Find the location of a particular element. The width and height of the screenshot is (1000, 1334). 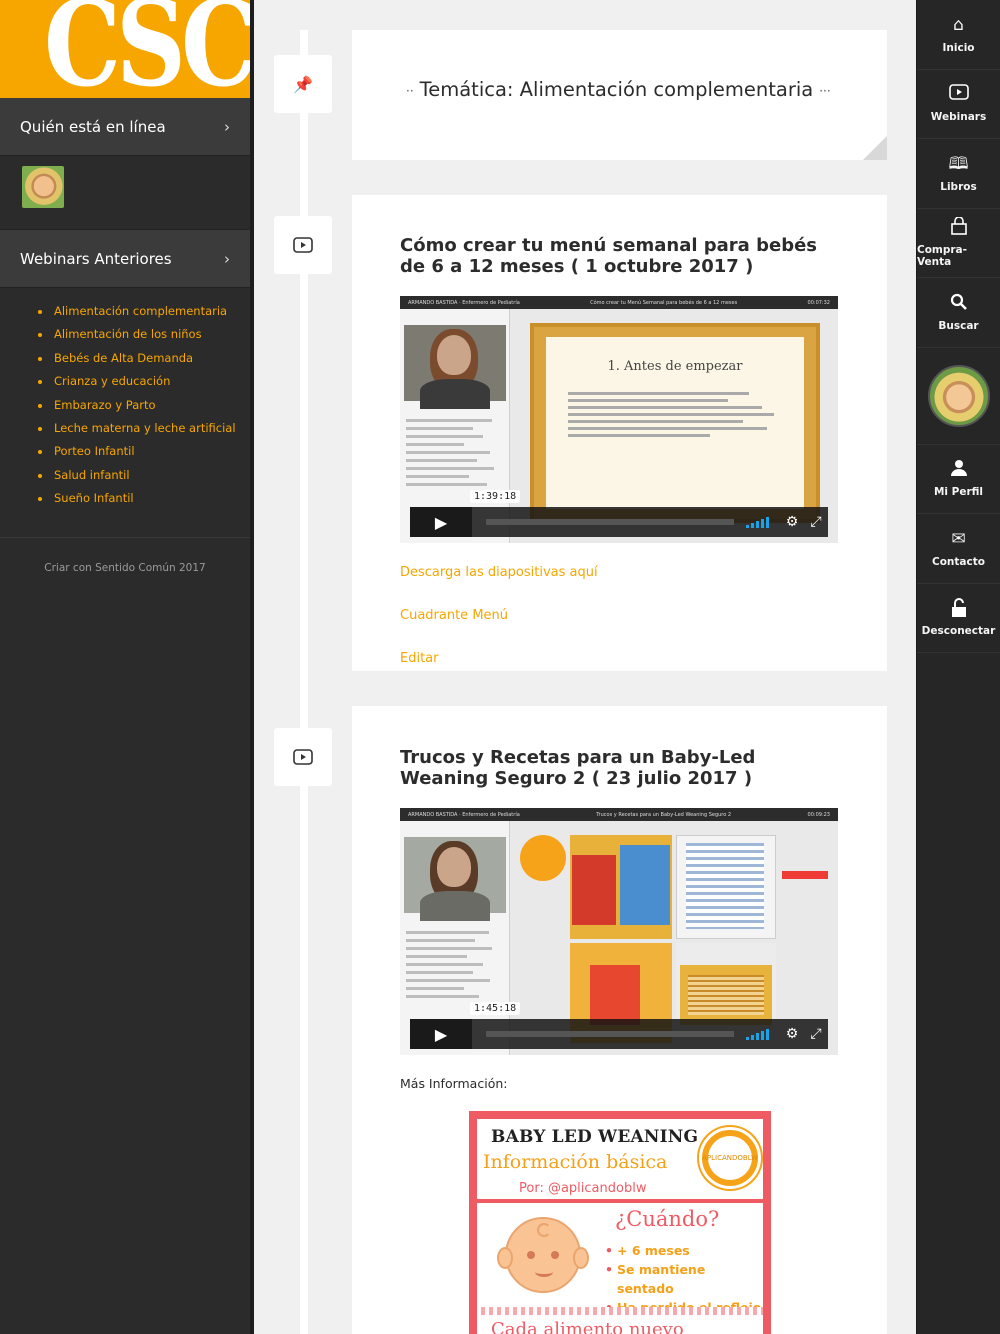

nav-label: Contacto is located at coordinates (958, 561).